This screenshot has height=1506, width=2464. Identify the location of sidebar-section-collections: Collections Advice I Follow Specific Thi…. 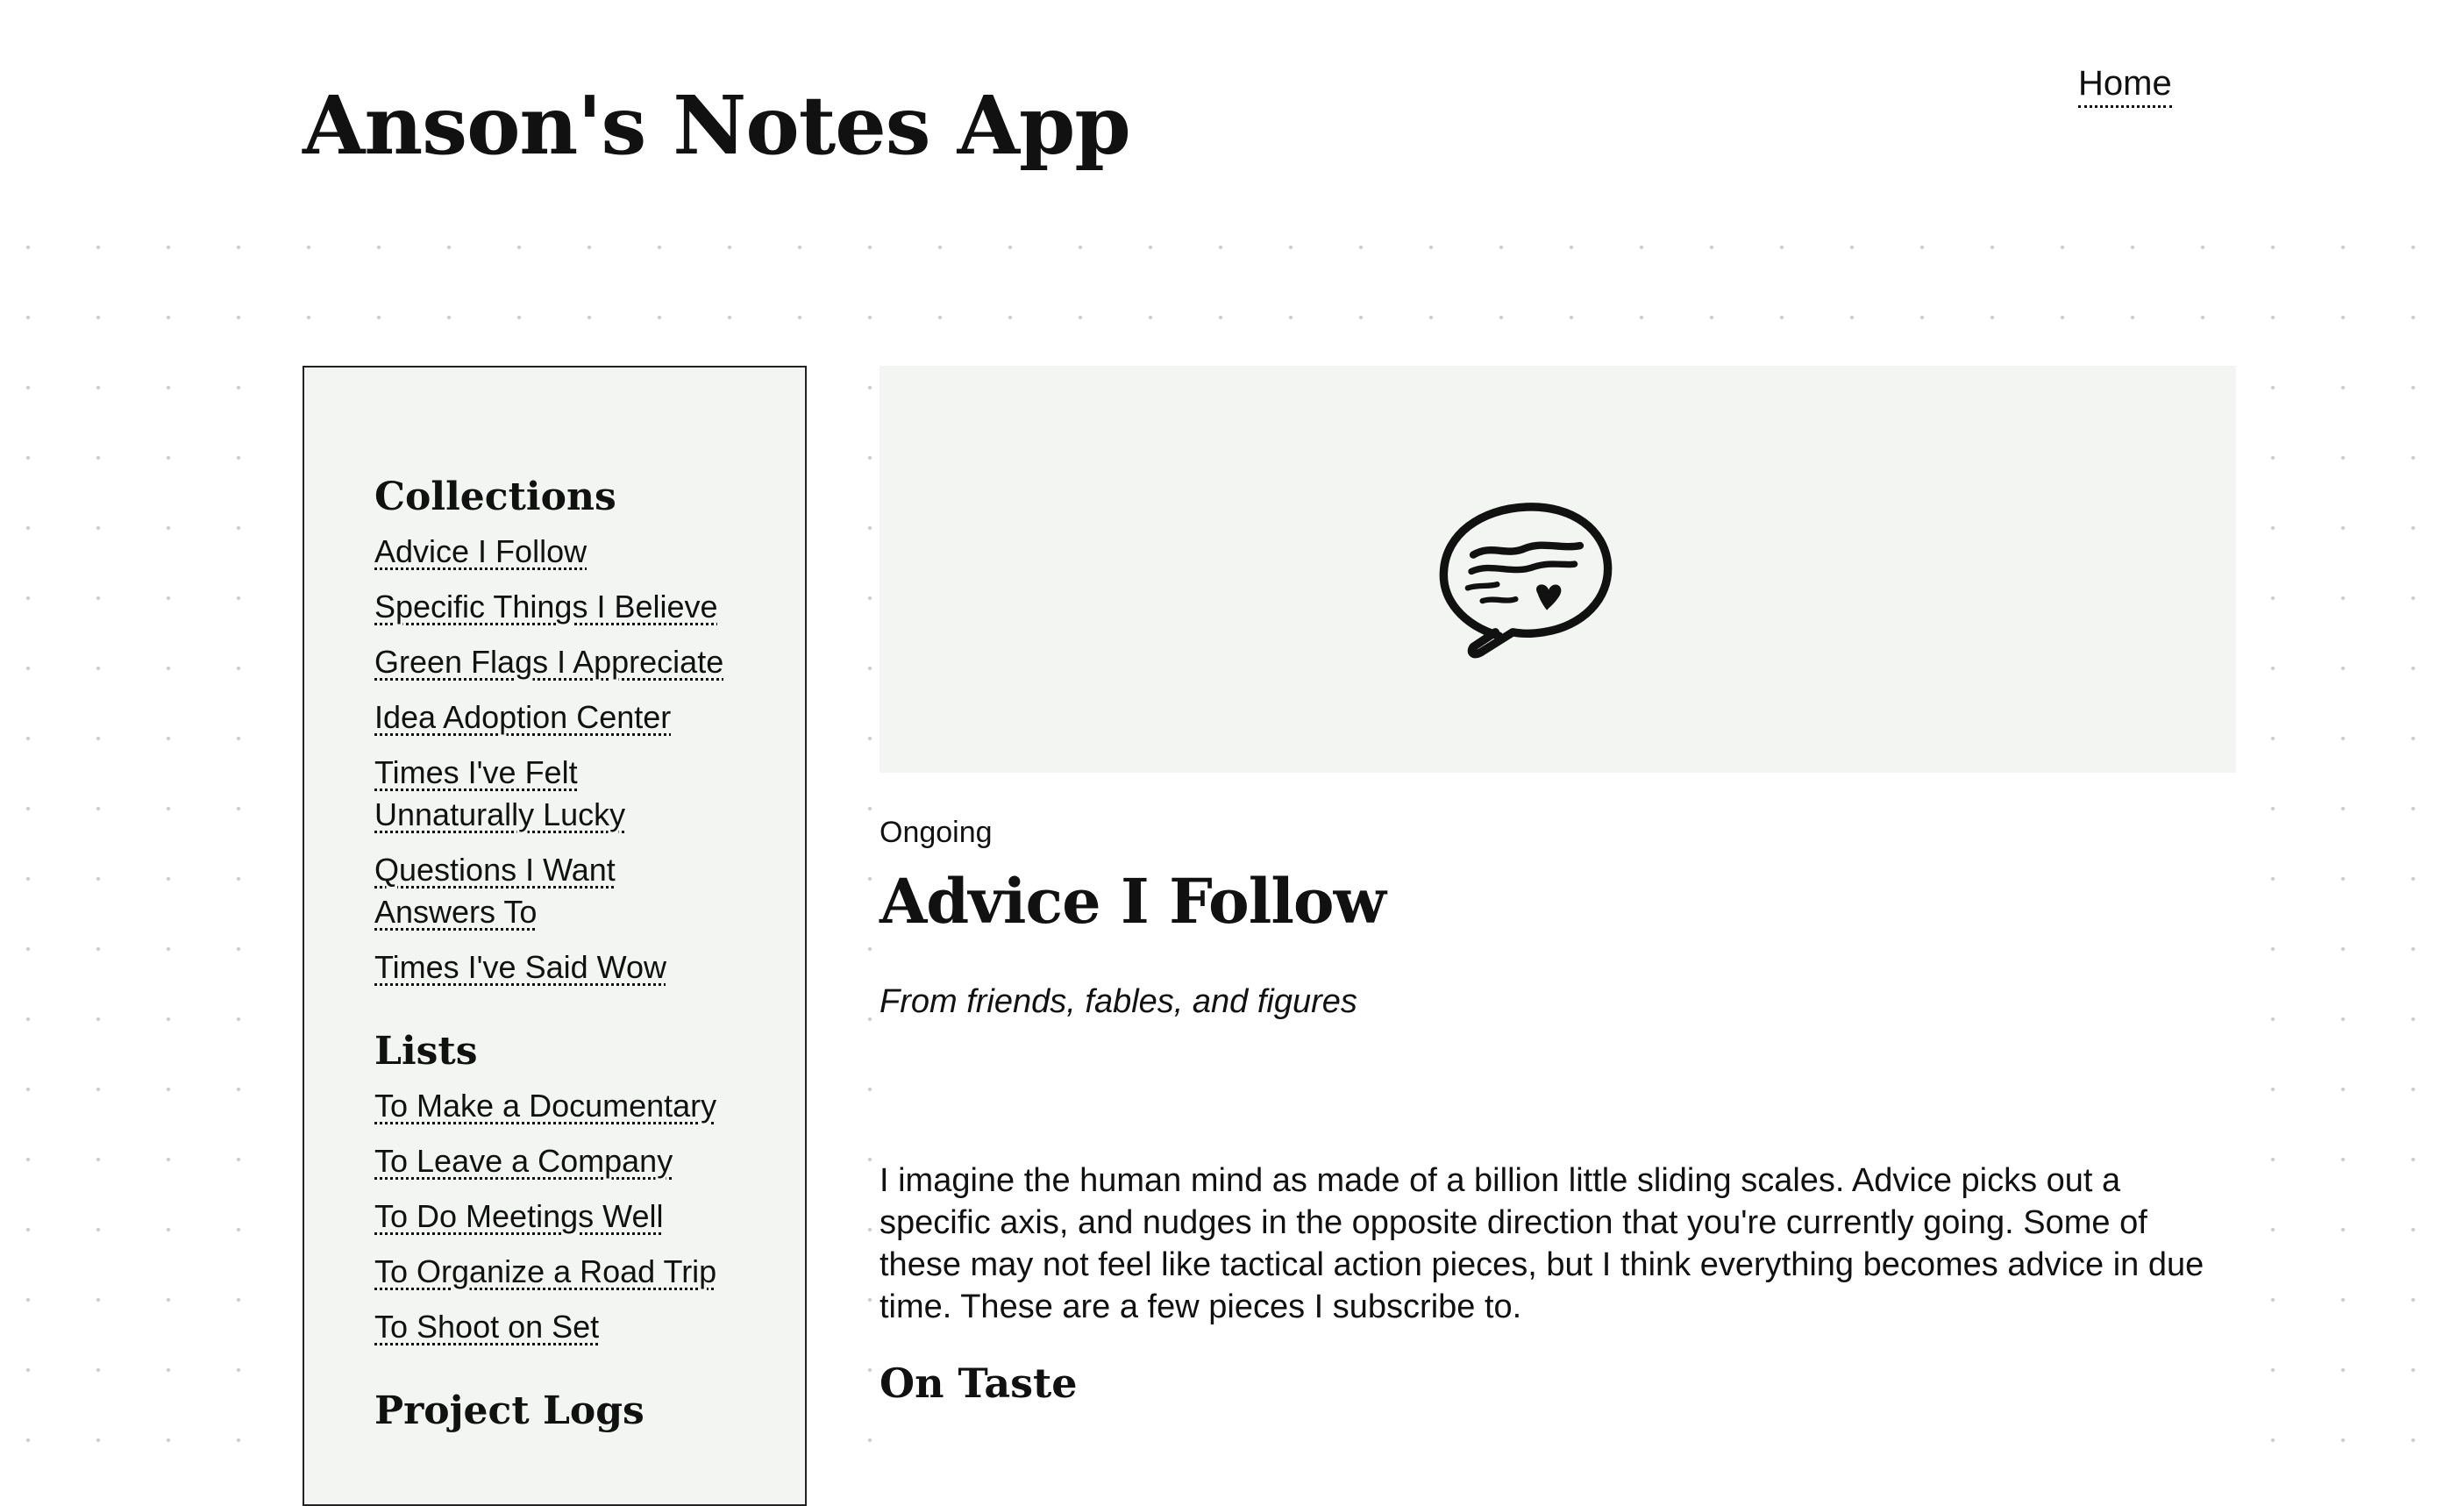
(589, 731).